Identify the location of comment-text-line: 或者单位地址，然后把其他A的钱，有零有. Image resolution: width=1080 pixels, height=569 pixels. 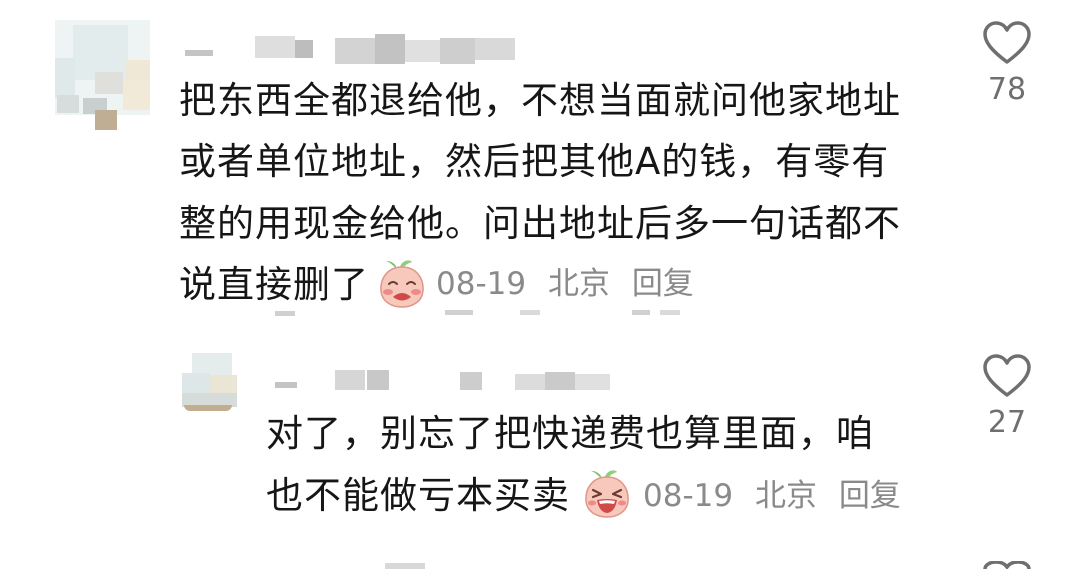
(534, 161).